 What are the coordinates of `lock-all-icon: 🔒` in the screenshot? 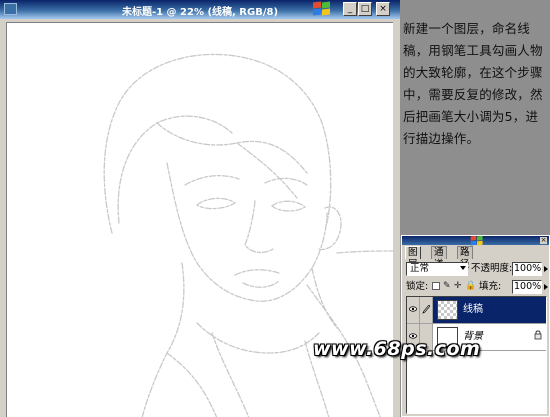 It's located at (470, 286).